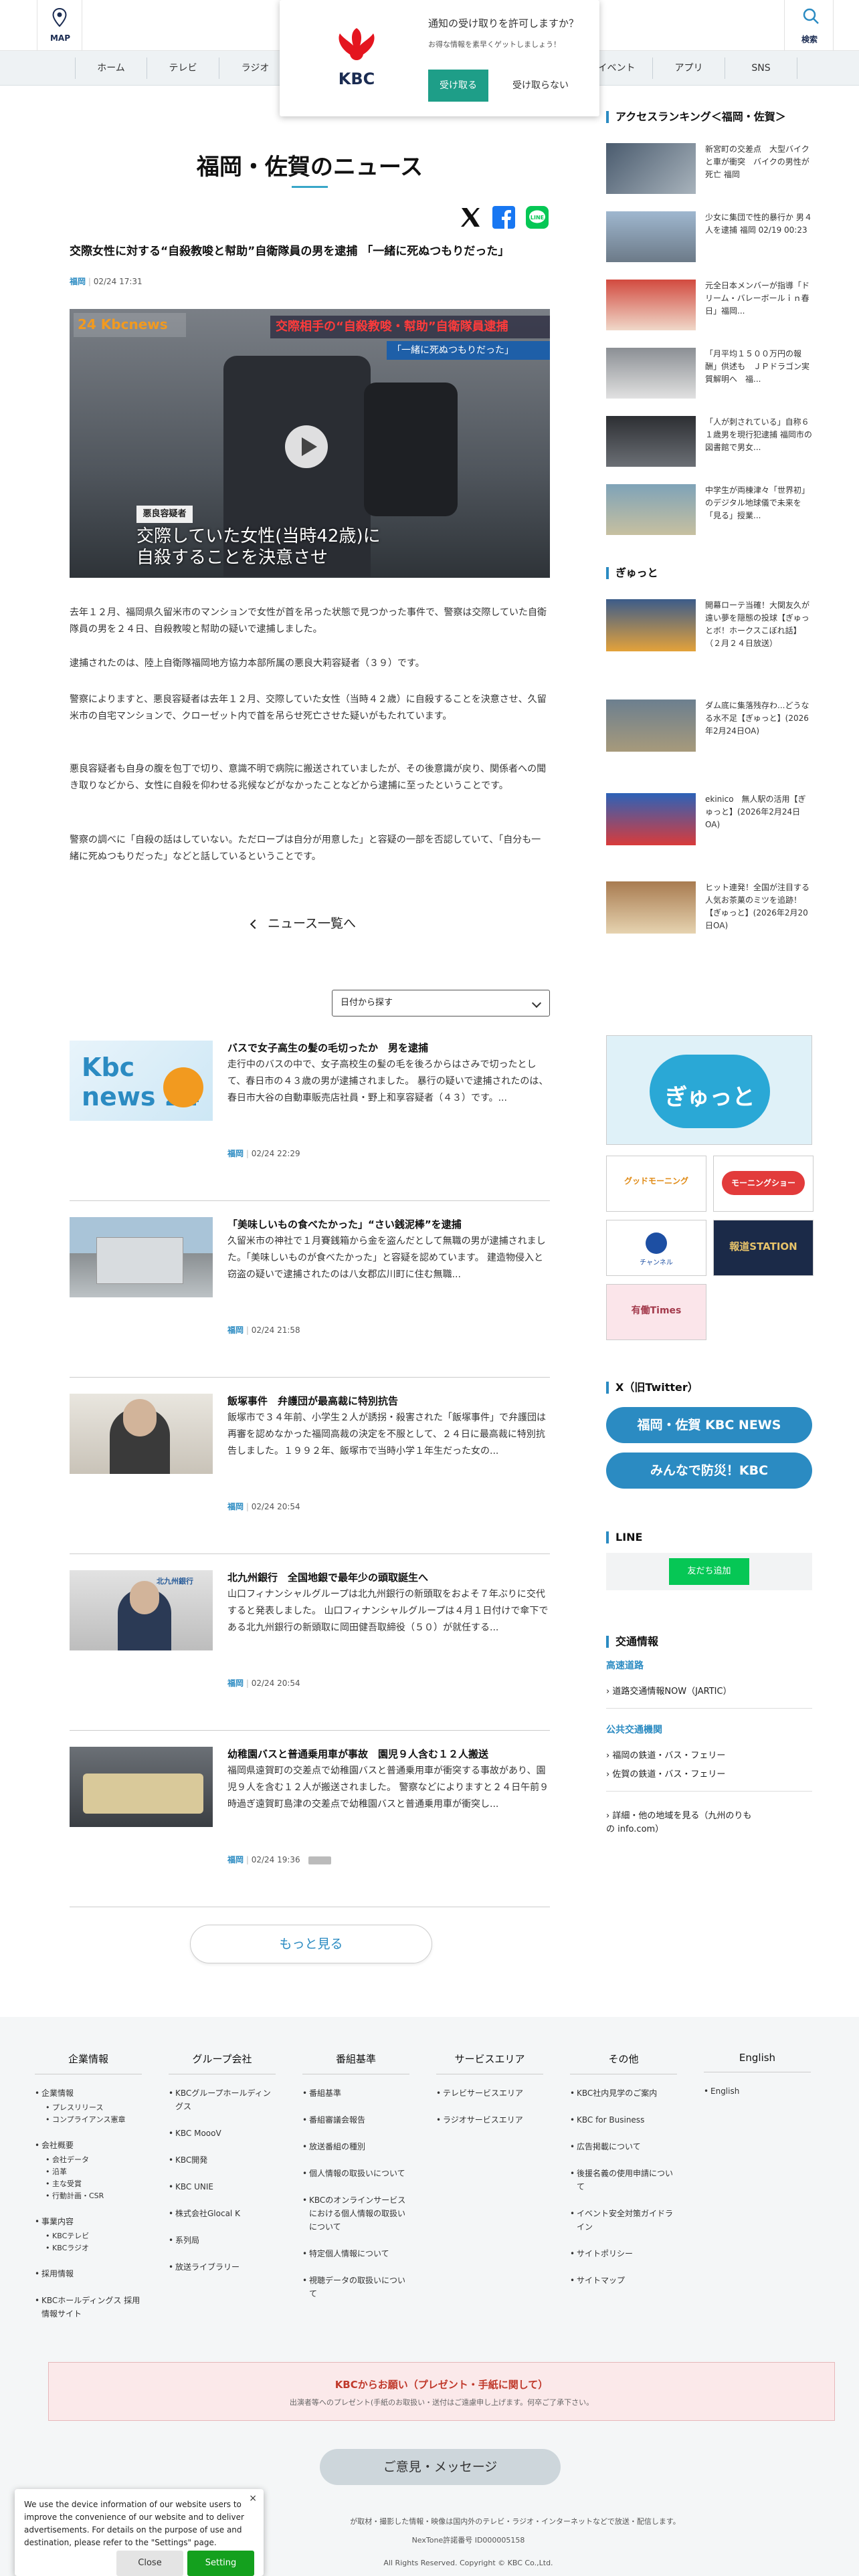 The height and width of the screenshot is (2576, 859). I want to click on footer-link: テレビサービスエリア, so click(489, 2093).